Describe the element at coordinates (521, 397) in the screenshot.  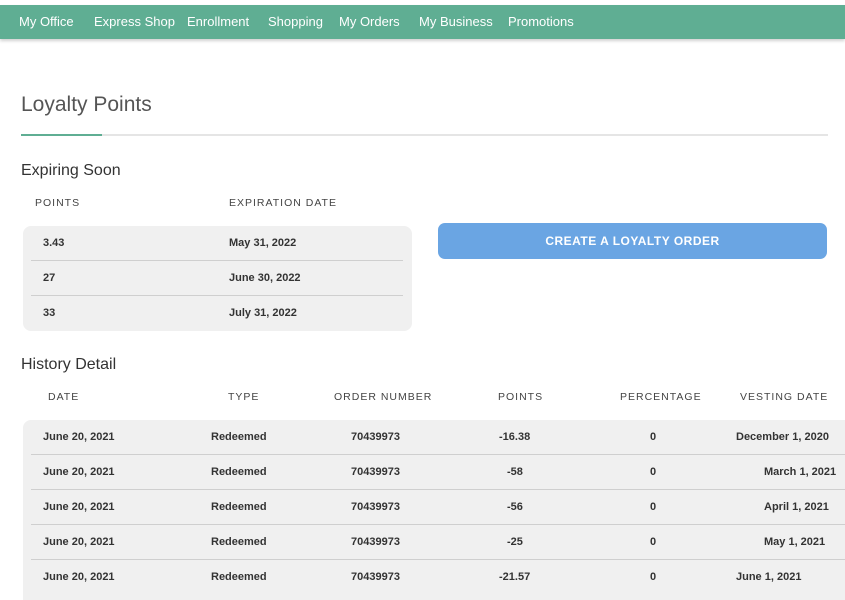
I see `history-col-points: POINTS` at that location.